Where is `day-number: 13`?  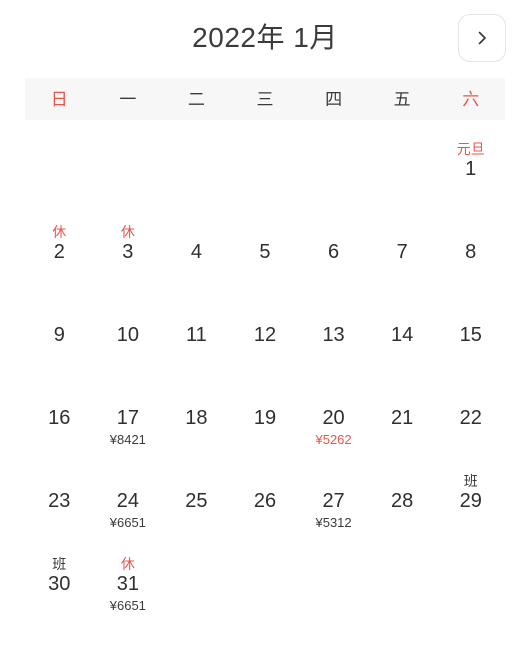
day-number: 13 is located at coordinates (333, 335).